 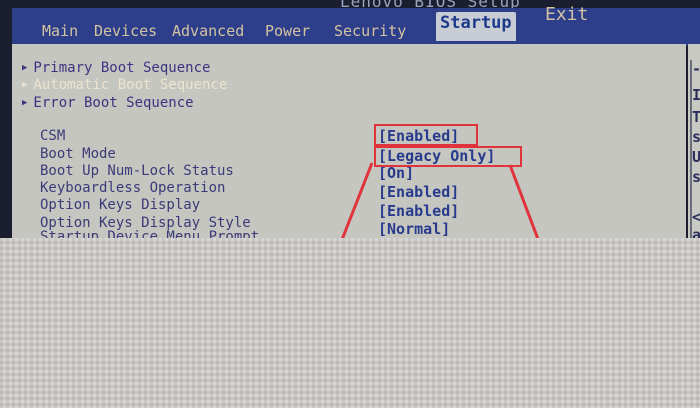 What do you see at coordinates (430, 5) in the screenshot?
I see `bios-title: Lenovo BIOS Setup` at bounding box center [430, 5].